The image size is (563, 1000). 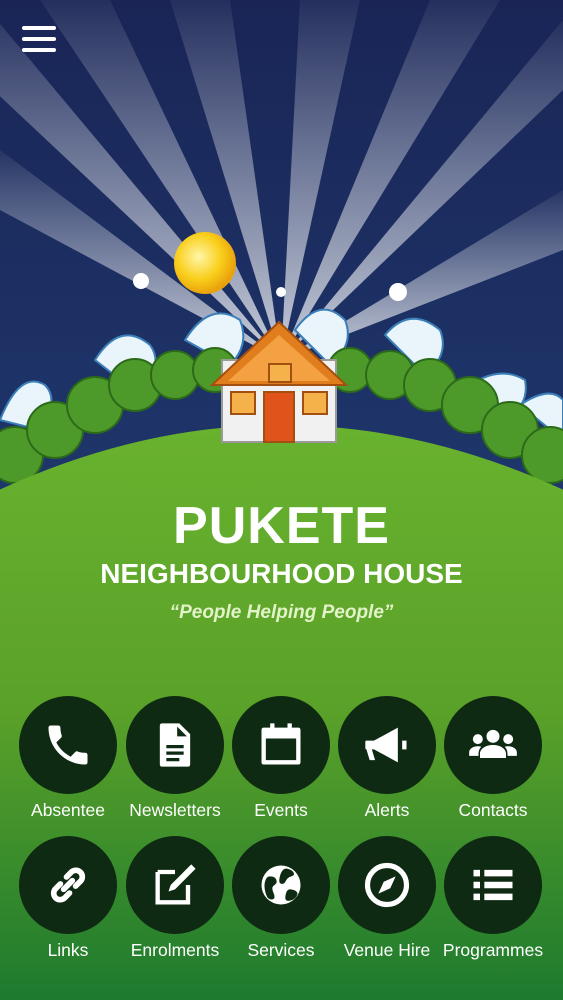 I want to click on newsletters-button: Newsletters, so click(x=175, y=758).